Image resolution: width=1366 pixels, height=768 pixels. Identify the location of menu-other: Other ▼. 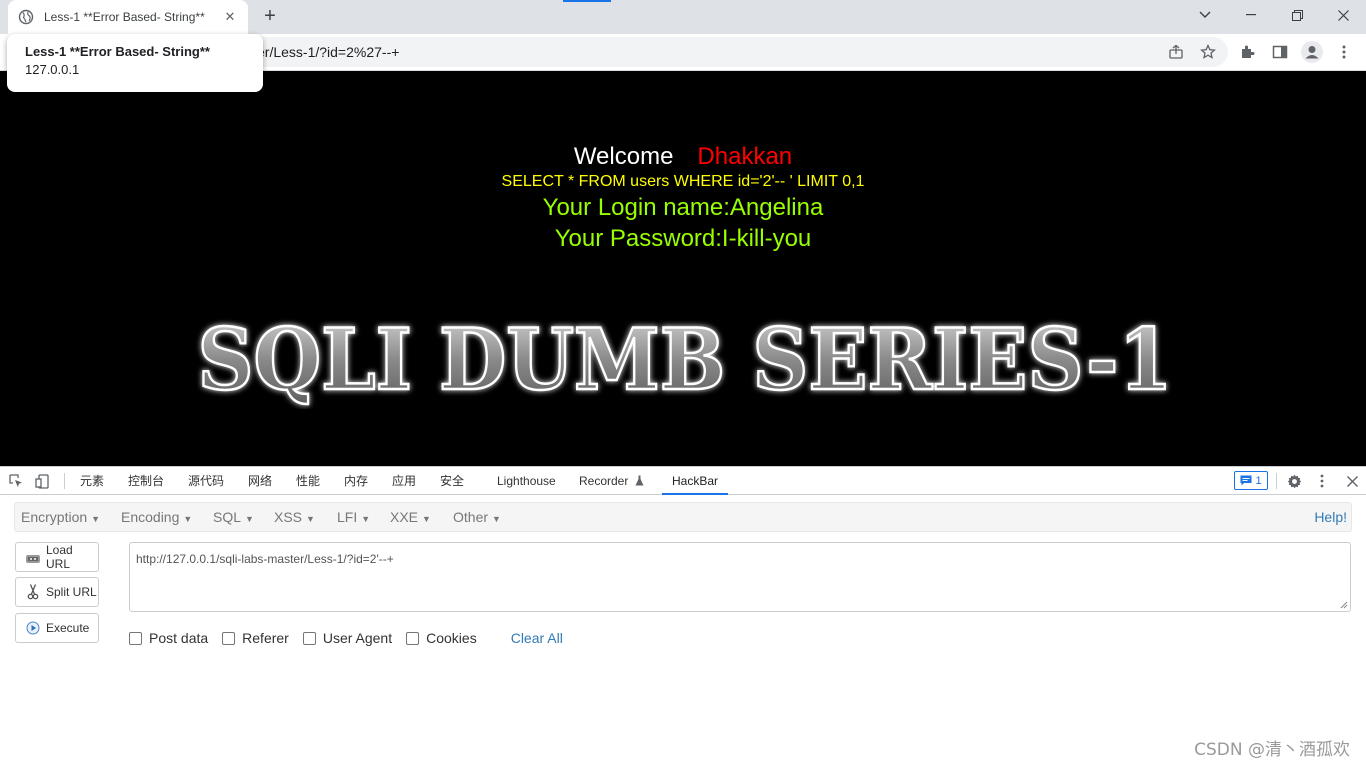
(477, 517).